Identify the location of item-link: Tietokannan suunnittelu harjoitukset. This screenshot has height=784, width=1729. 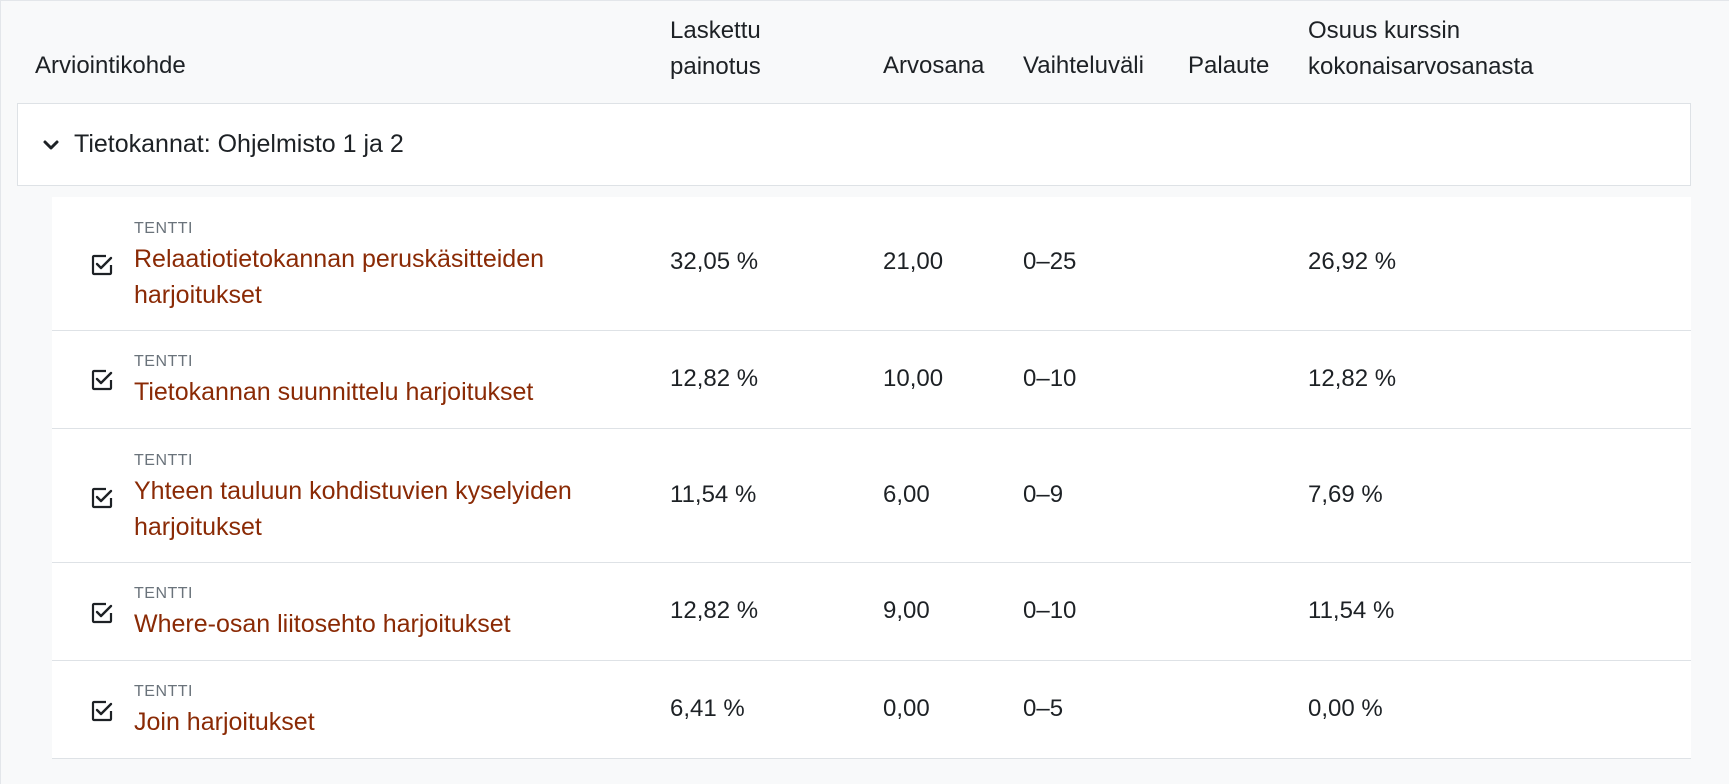
(364, 392).